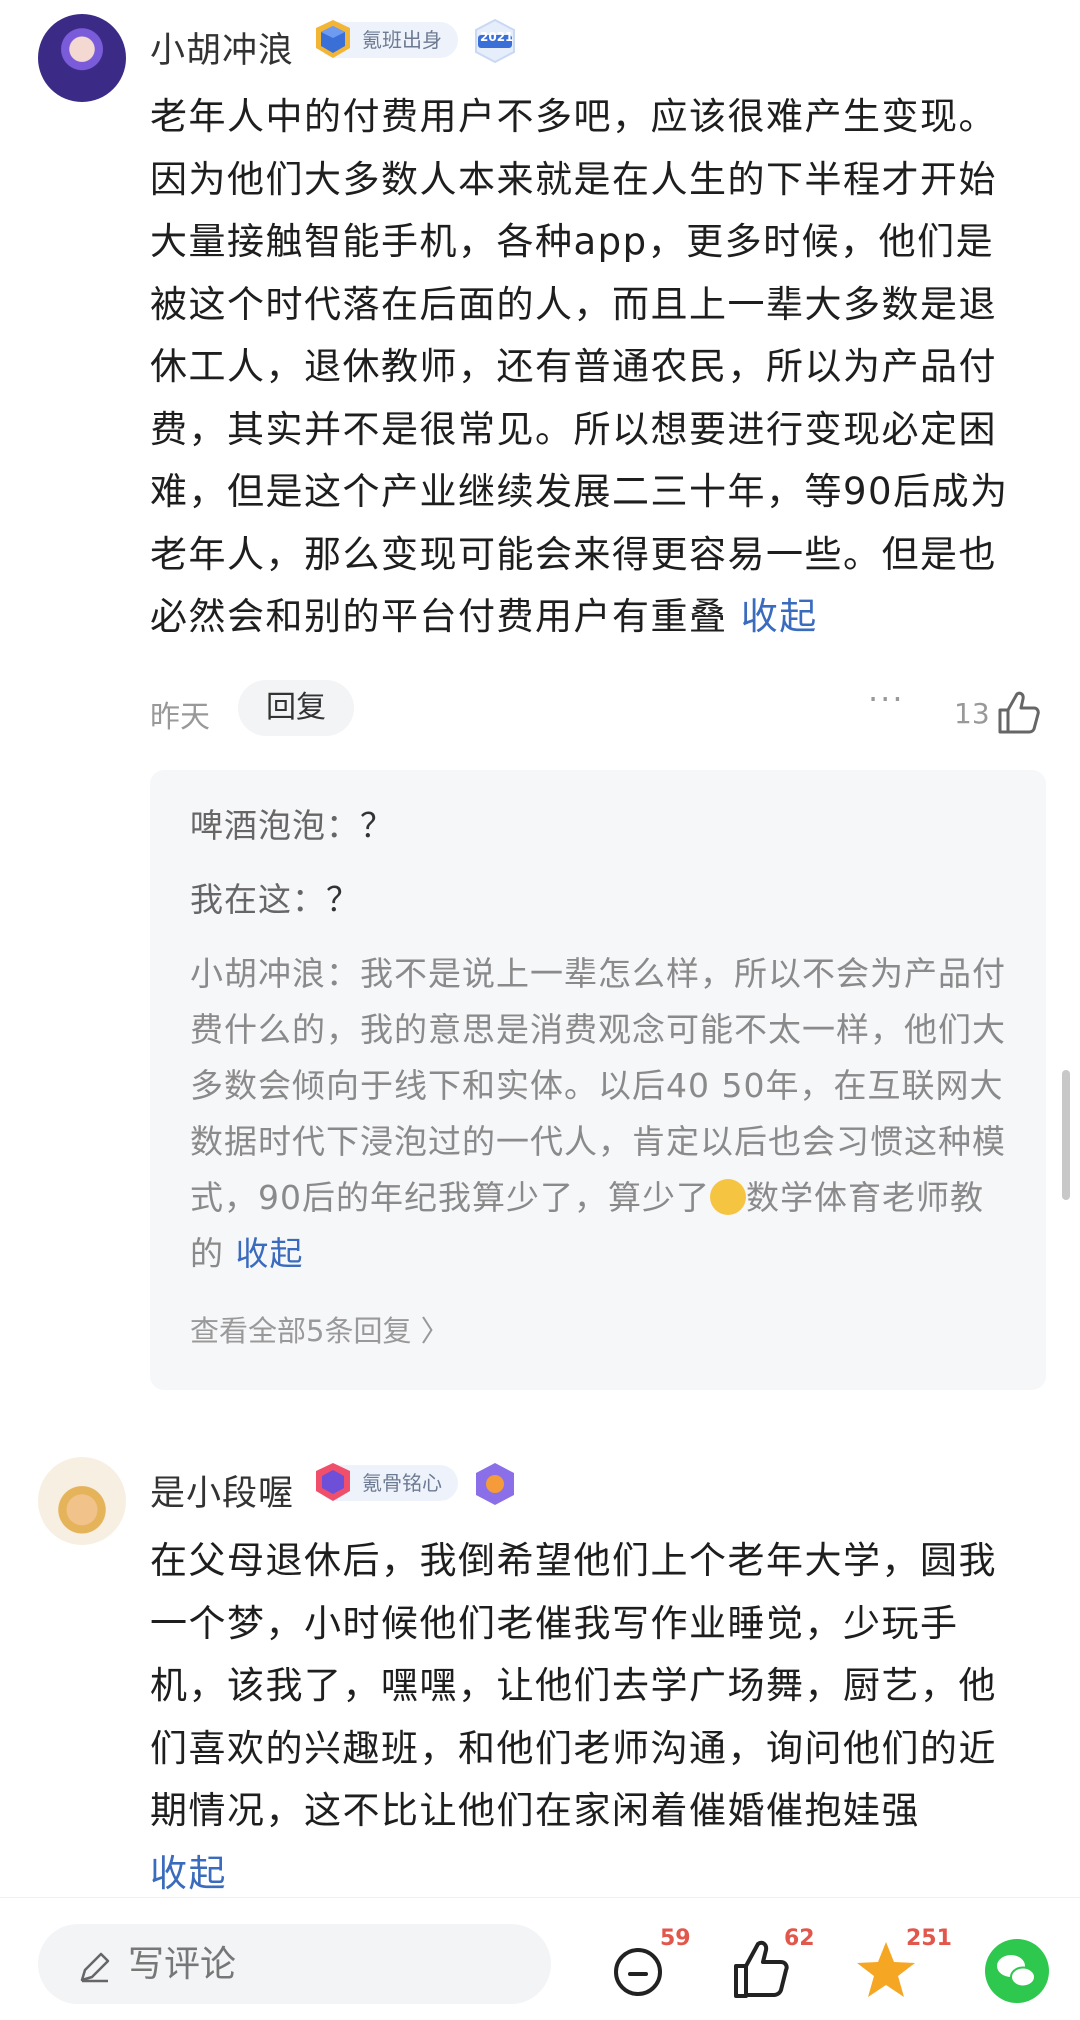  What do you see at coordinates (222, 1490) in the screenshot?
I see `username: 是小段喔` at bounding box center [222, 1490].